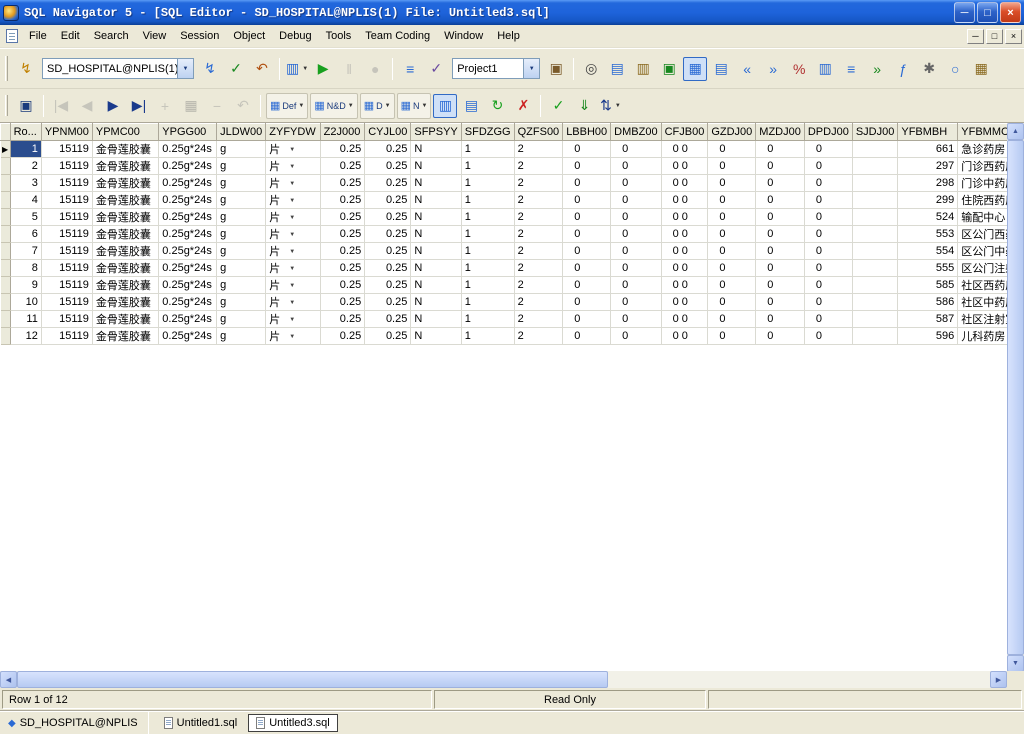  Describe the element at coordinates (987, 12) in the screenshot. I see `maximize-button: □` at that location.